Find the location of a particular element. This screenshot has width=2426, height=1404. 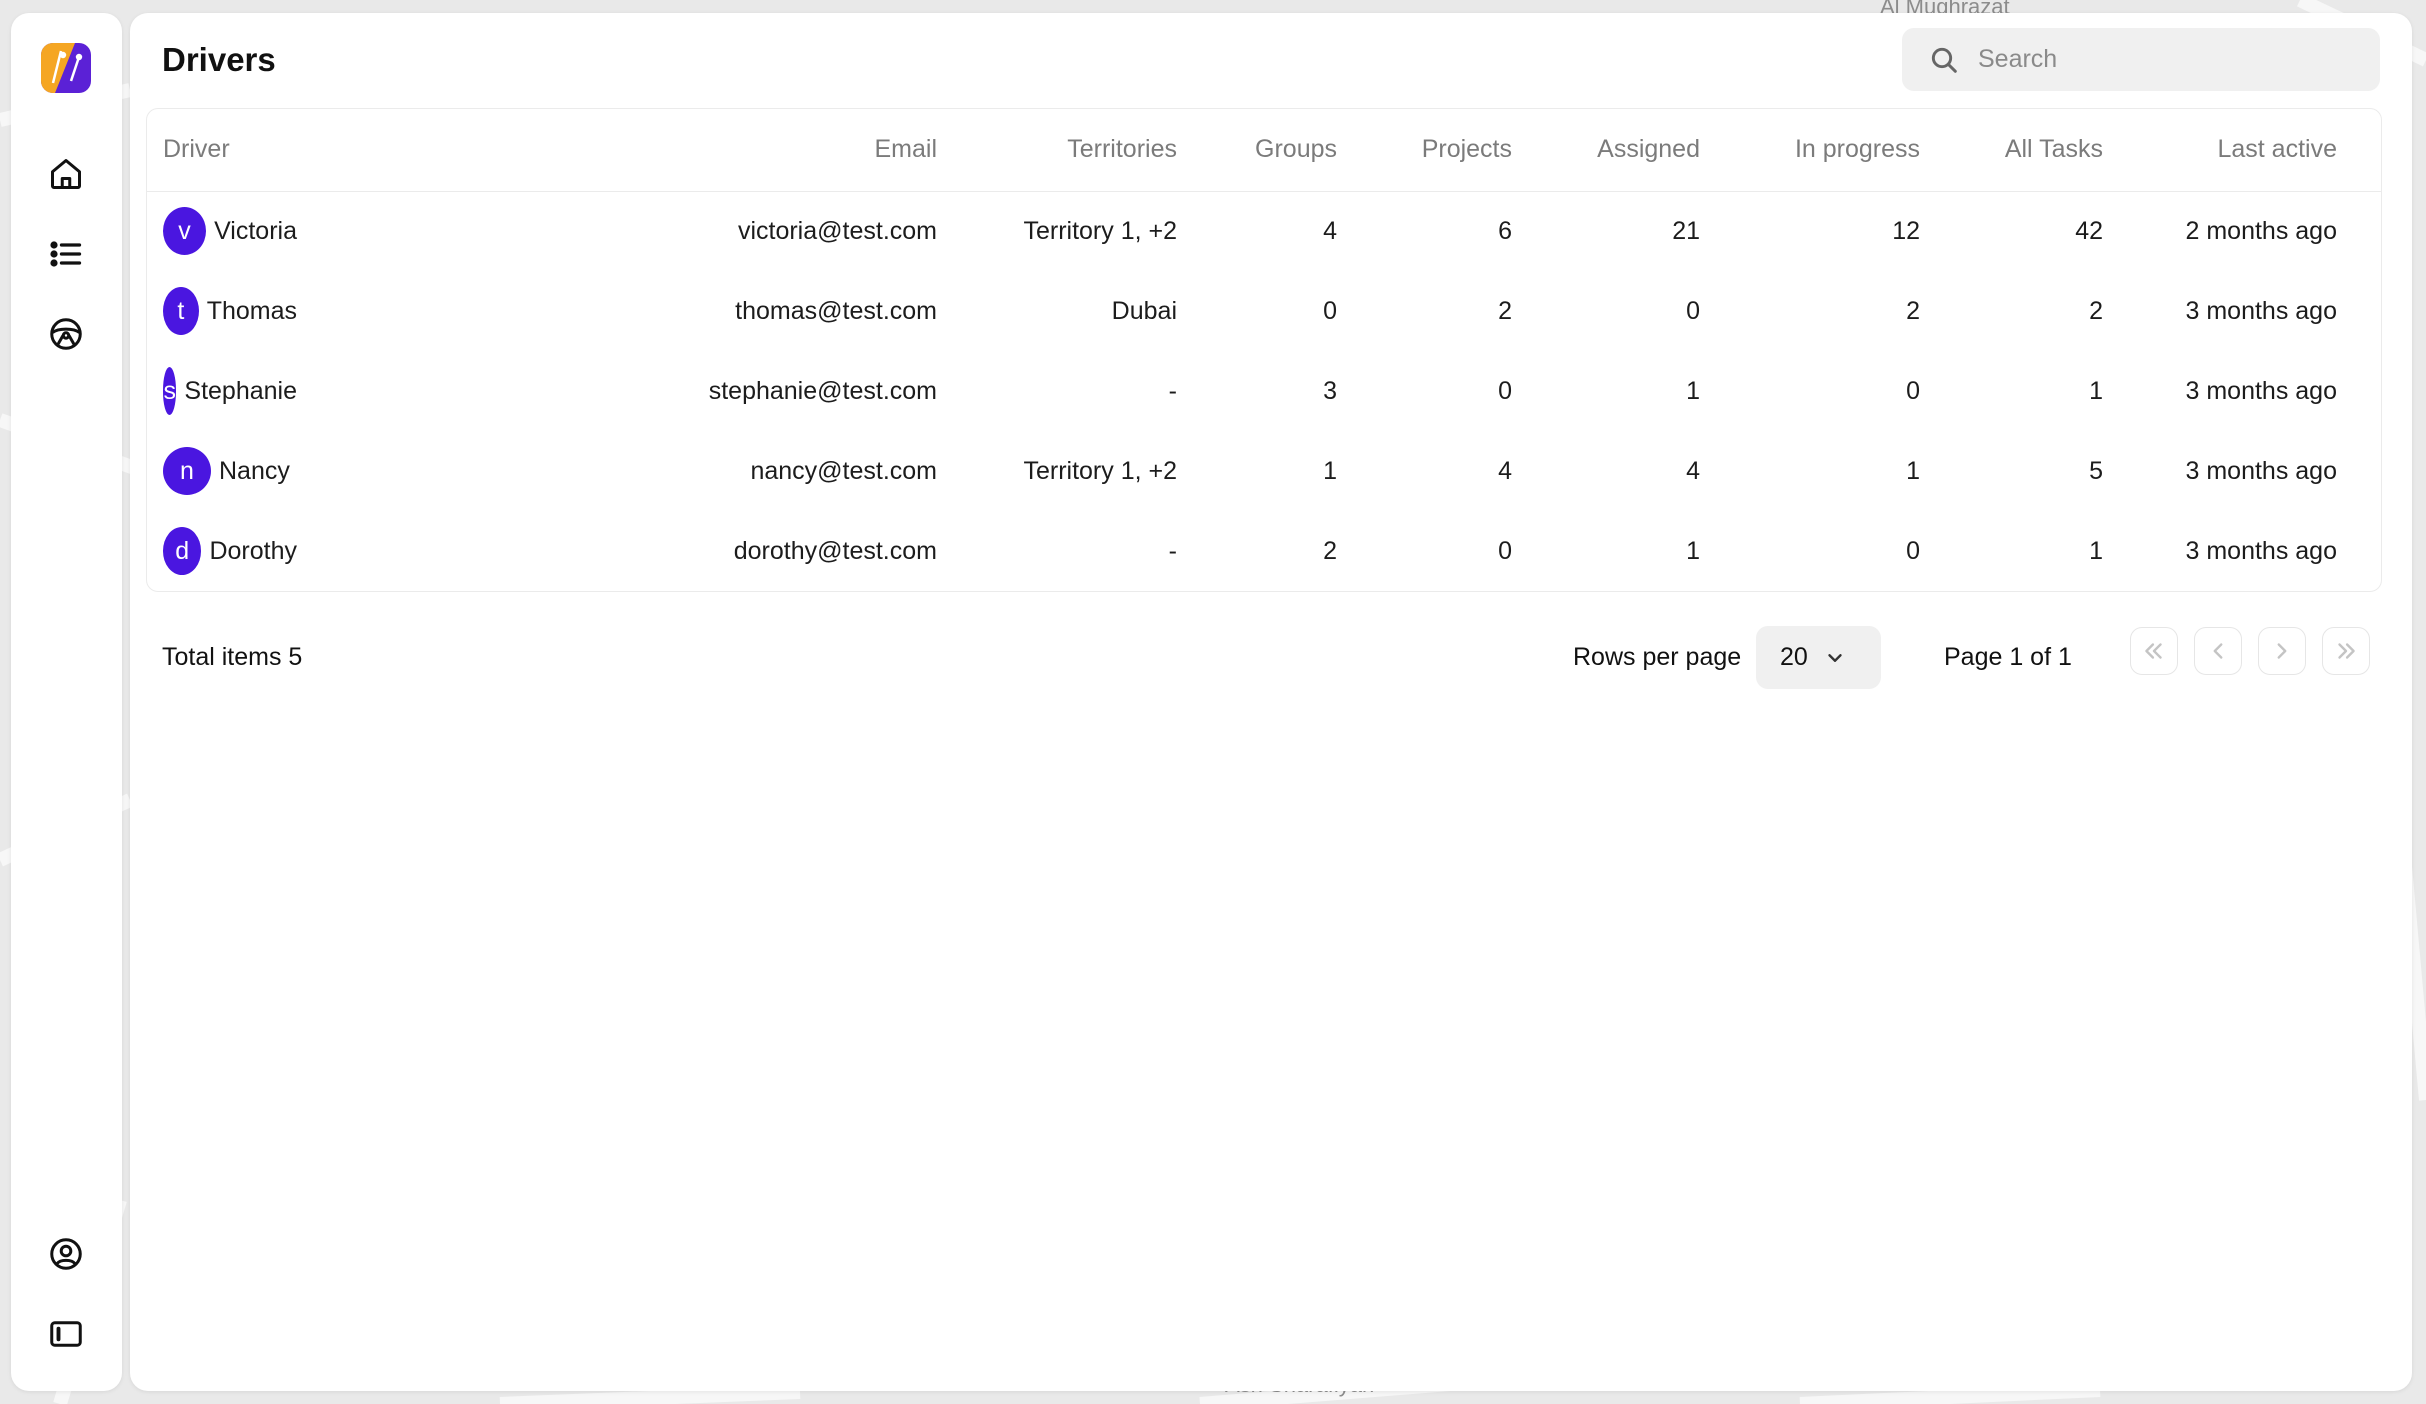

projects-cell: 2 is located at coordinates (1505, 310).